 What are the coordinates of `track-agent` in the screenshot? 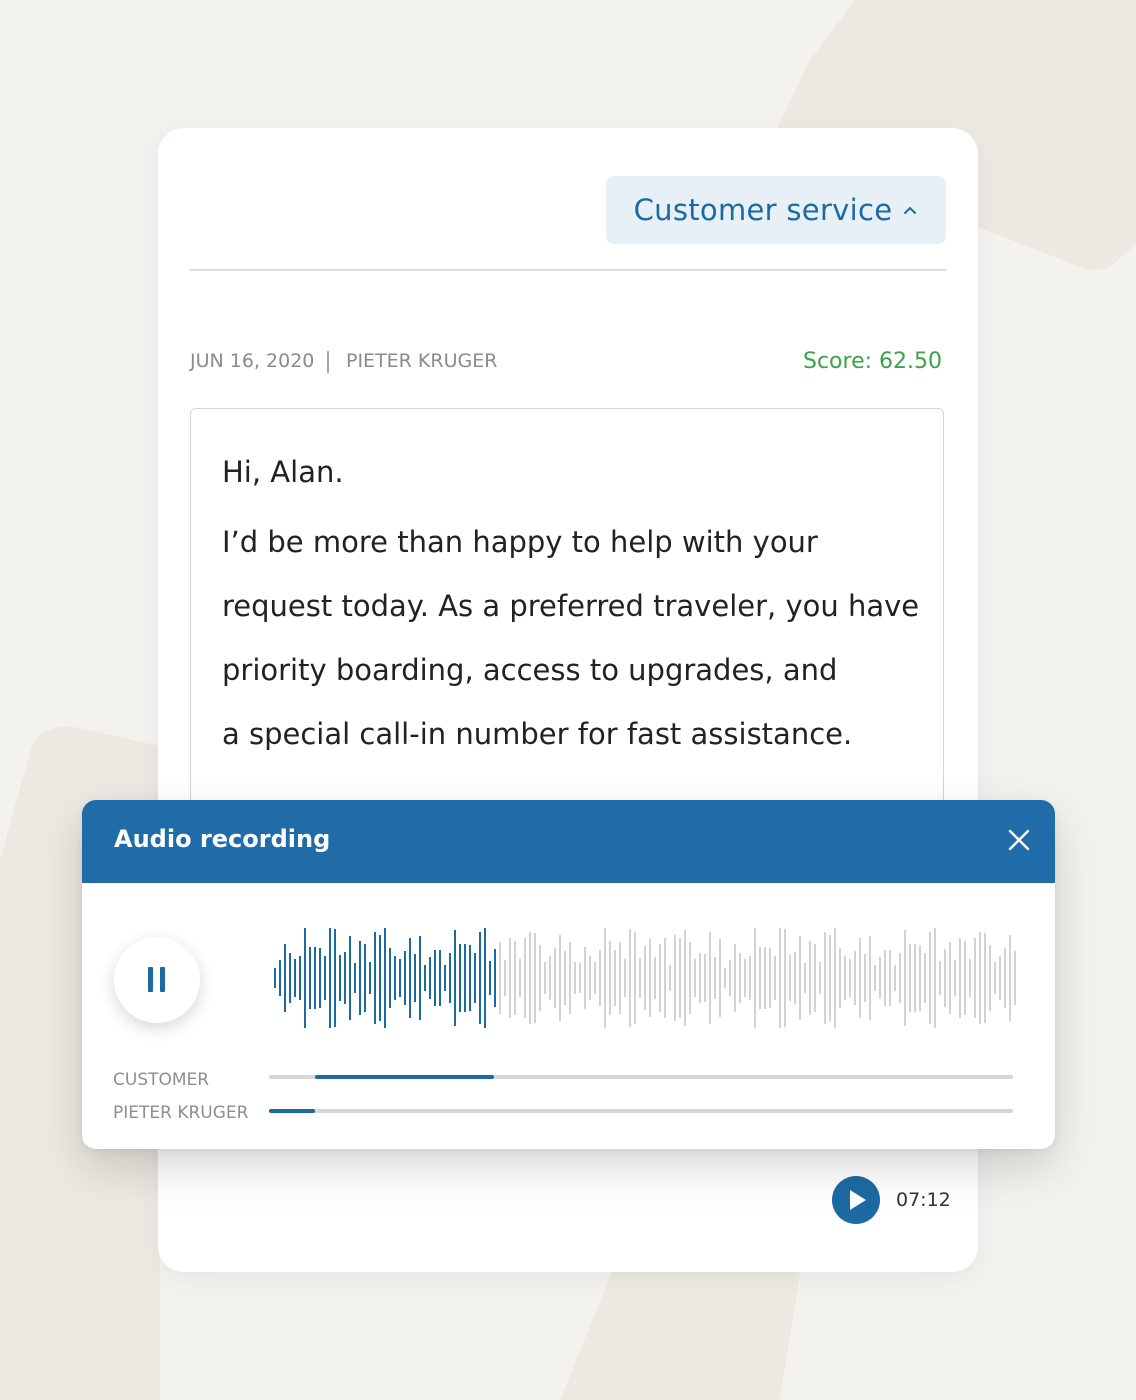 It's located at (641, 1111).